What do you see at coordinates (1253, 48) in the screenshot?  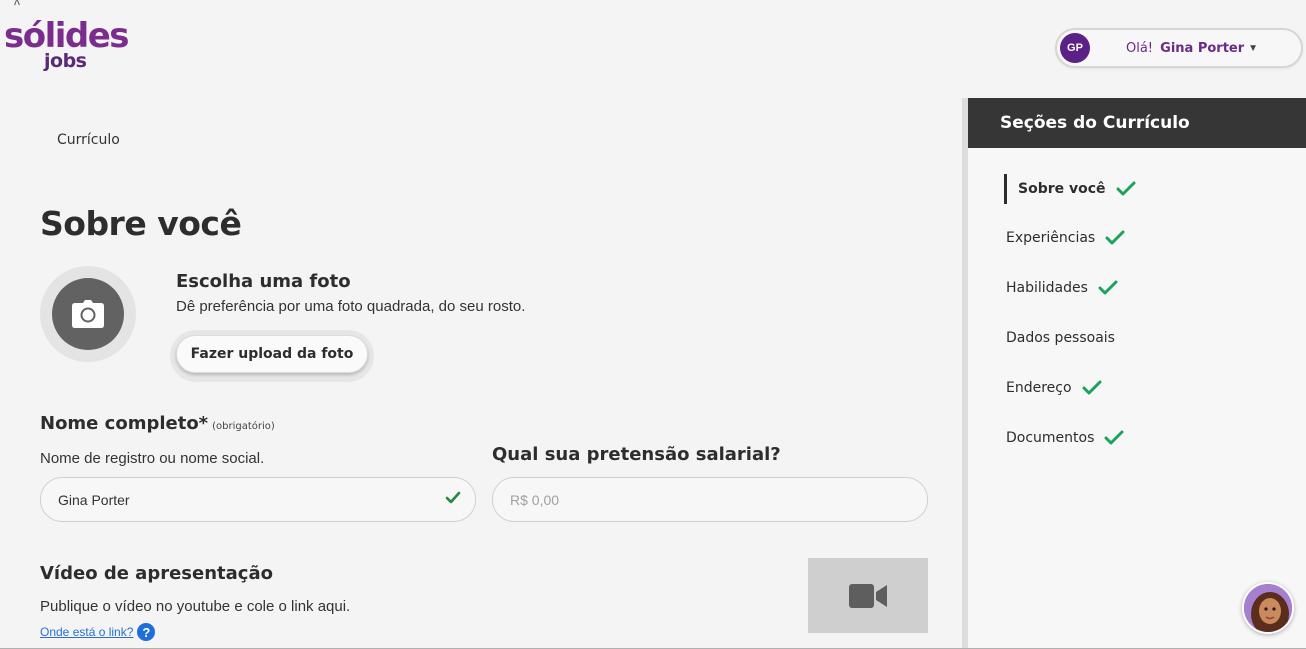 I see `caret-down-icon: ▼` at bounding box center [1253, 48].